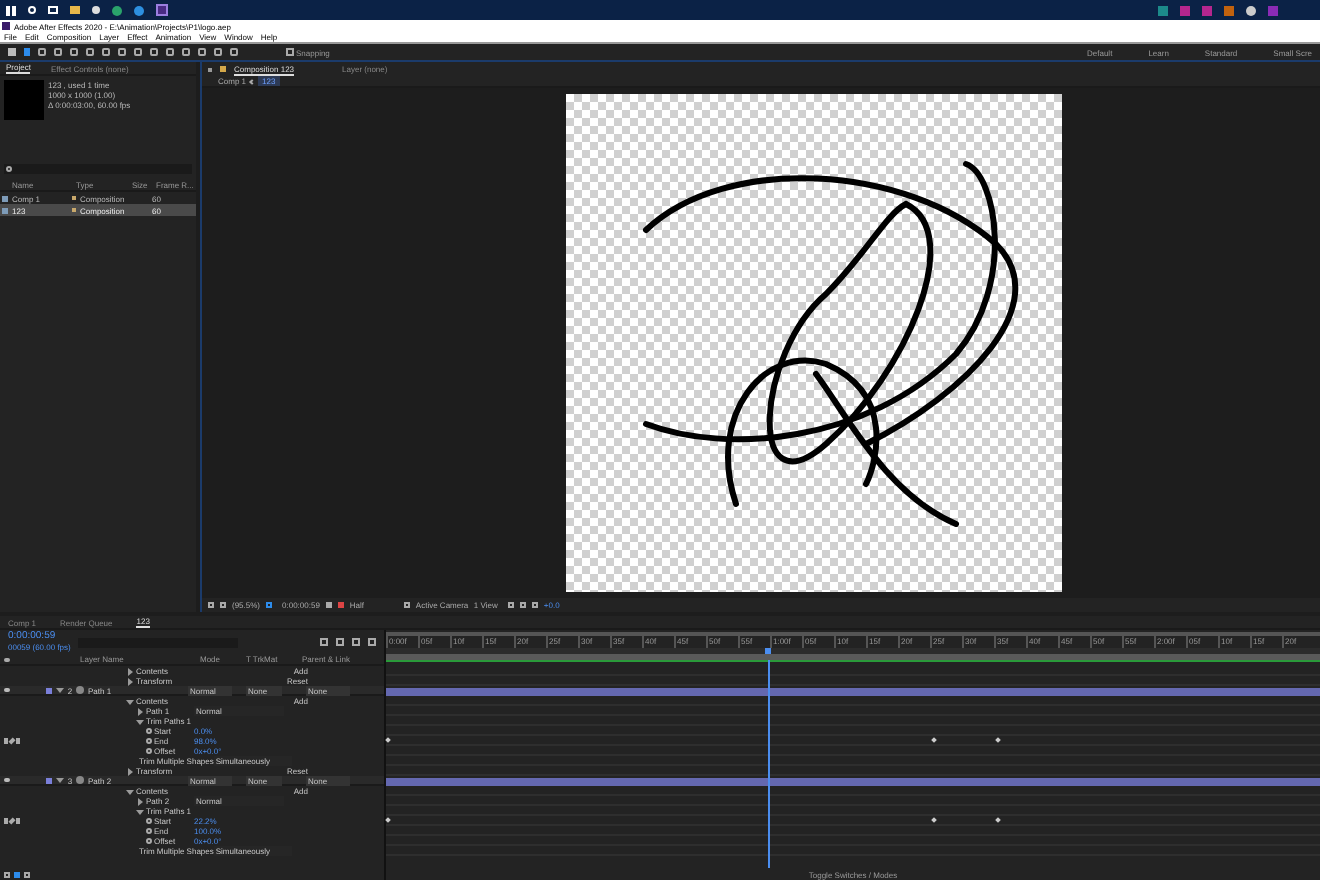  What do you see at coordinates (853, 651) in the screenshot?
I see `time-ruler-track` at bounding box center [853, 651].